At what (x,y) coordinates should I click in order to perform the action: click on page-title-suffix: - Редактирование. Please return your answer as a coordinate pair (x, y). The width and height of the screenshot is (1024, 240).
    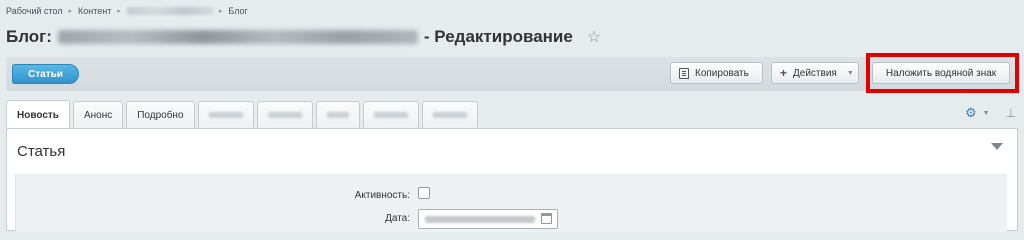
    Looking at the image, I should click on (498, 36).